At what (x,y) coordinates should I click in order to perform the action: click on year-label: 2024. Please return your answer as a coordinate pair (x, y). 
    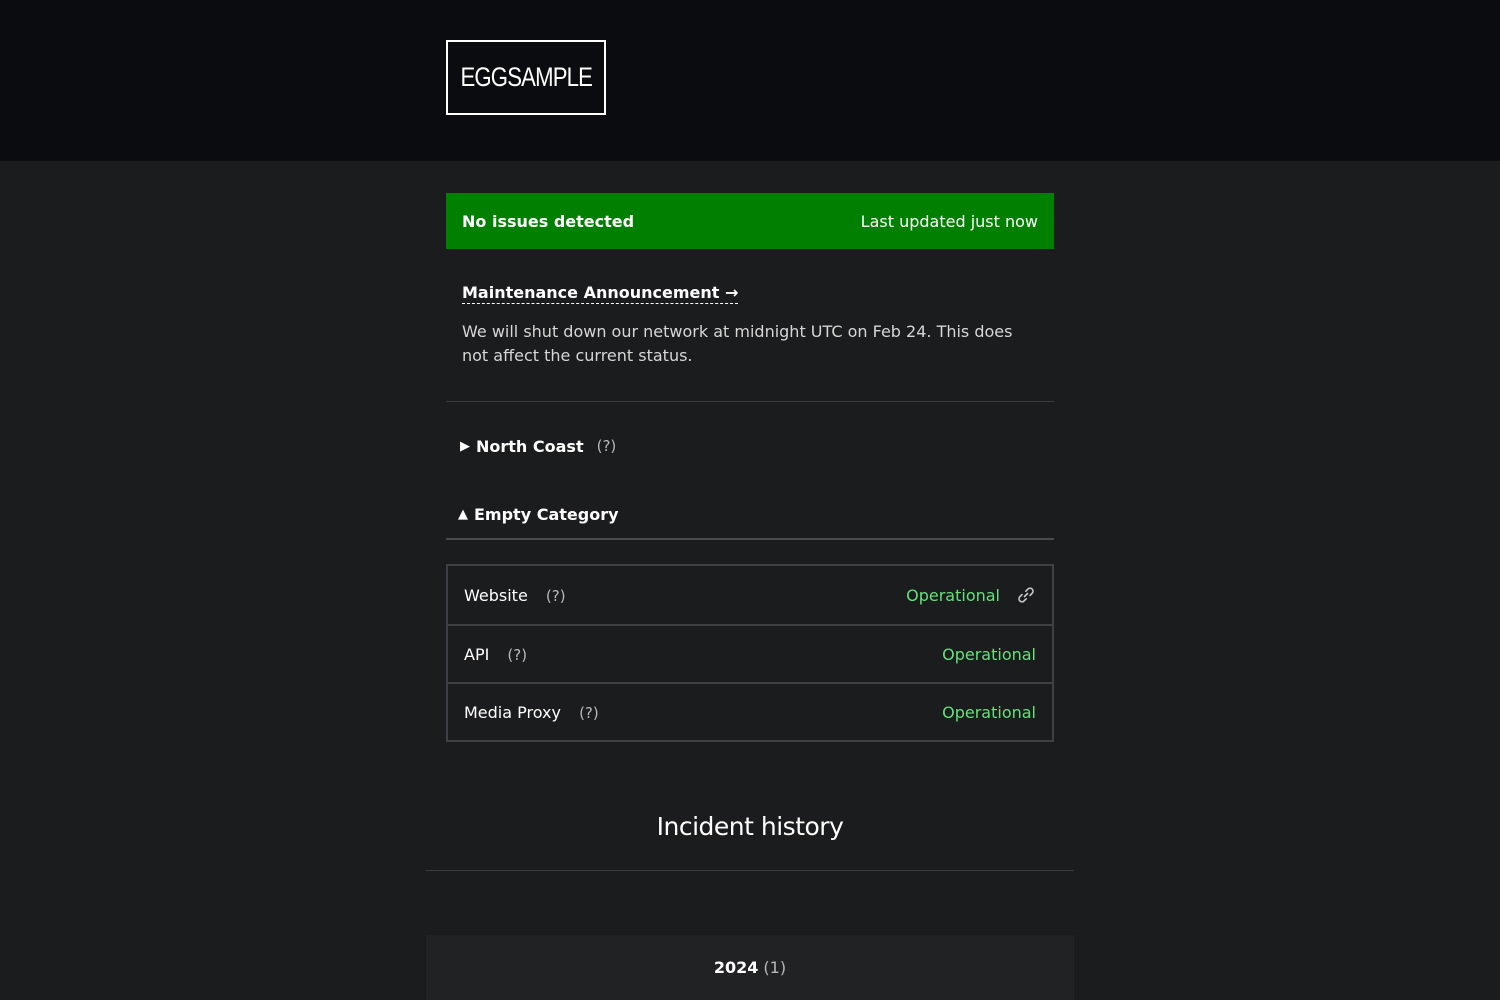
    Looking at the image, I should click on (736, 967).